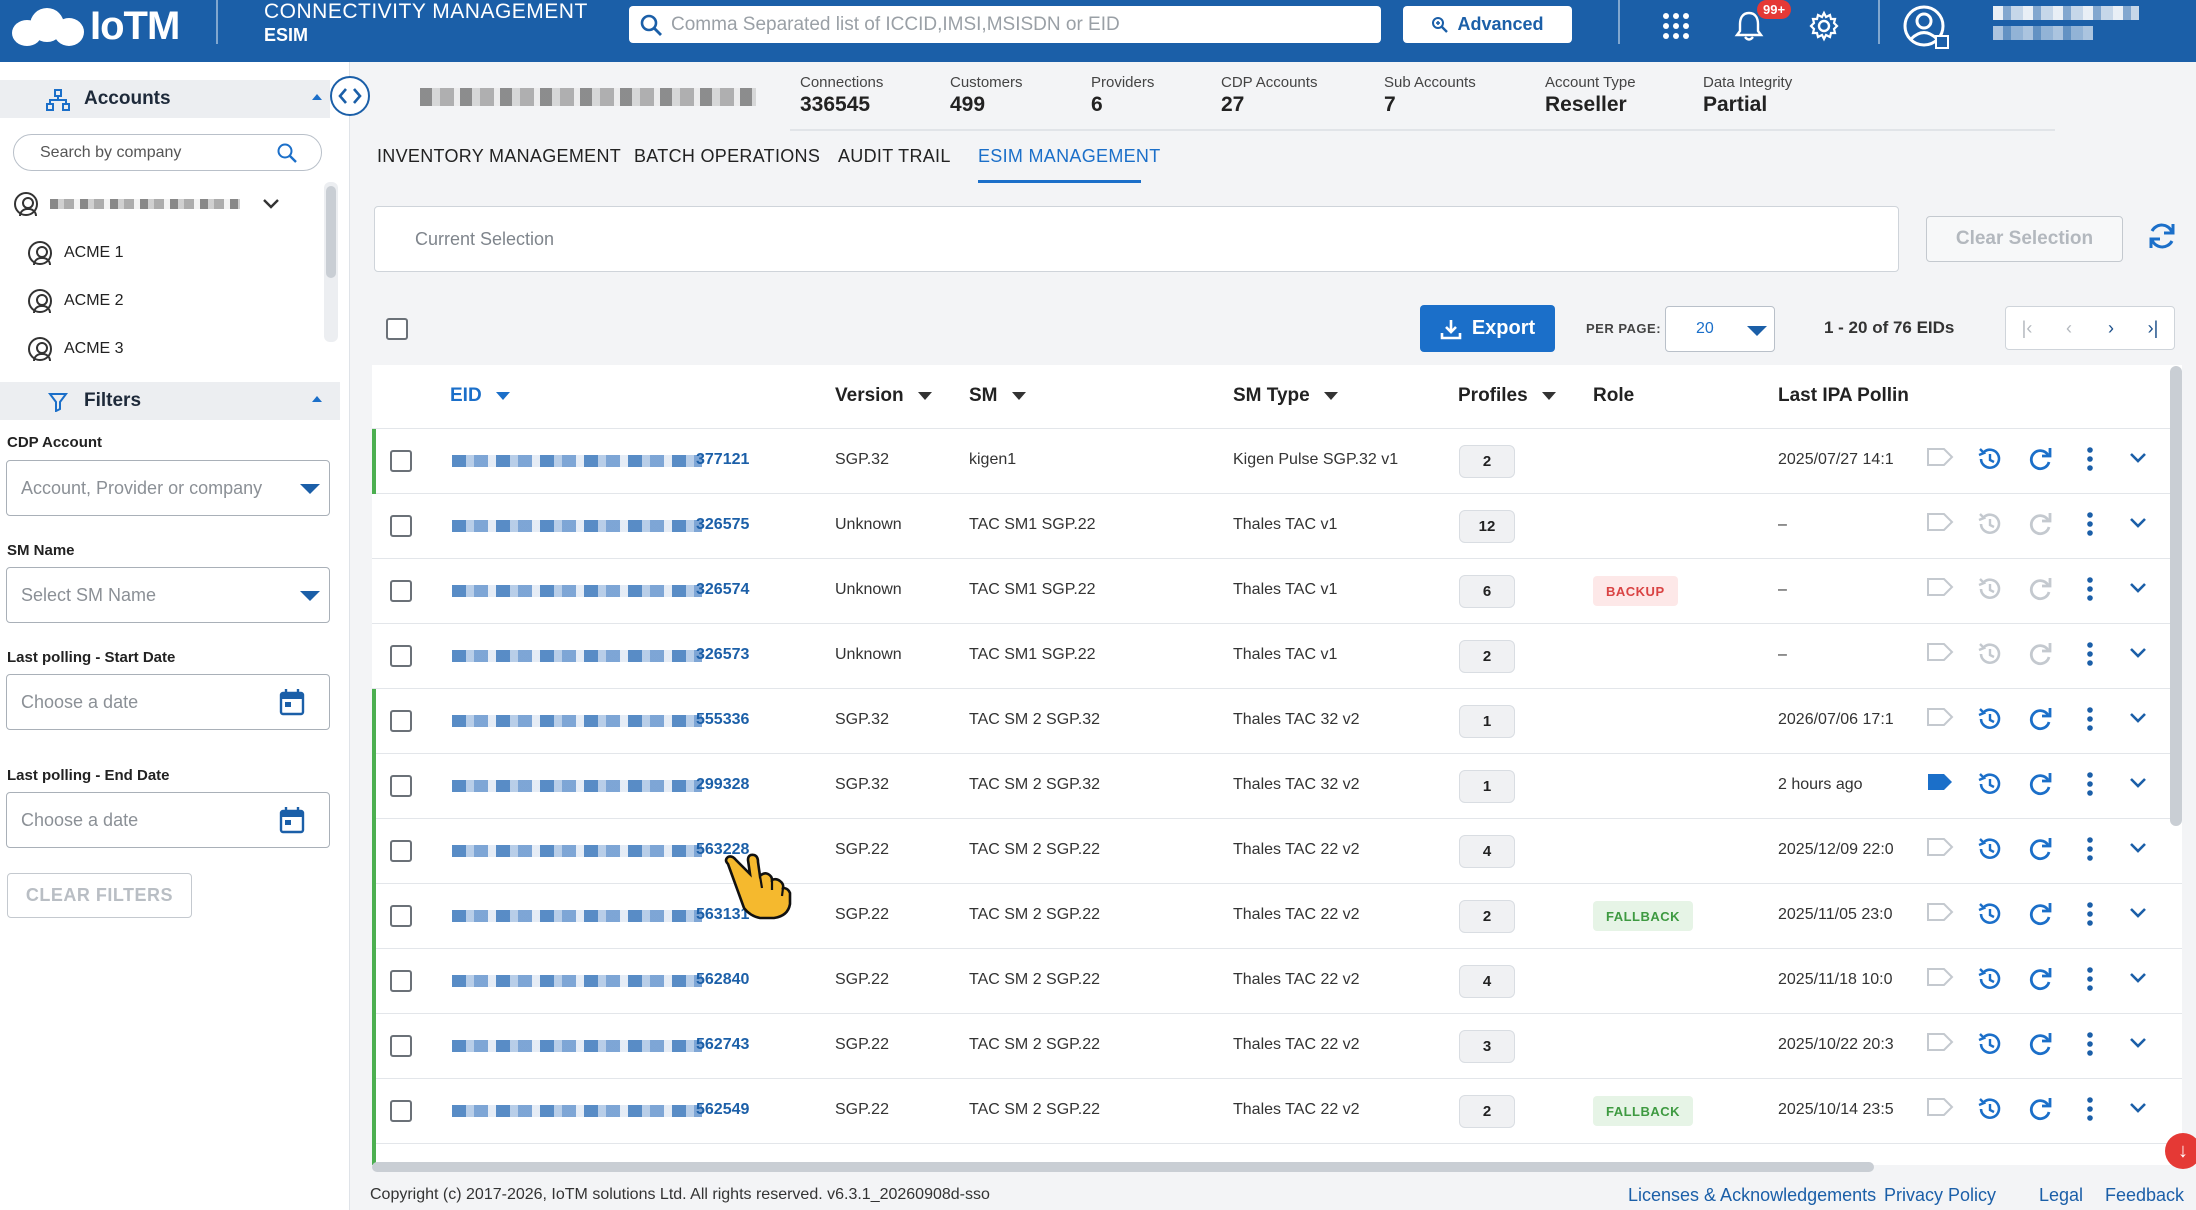 This screenshot has width=2196, height=1210. Describe the element at coordinates (1487, 526) in the screenshot. I see `profiles-count-badge: 12` at that location.